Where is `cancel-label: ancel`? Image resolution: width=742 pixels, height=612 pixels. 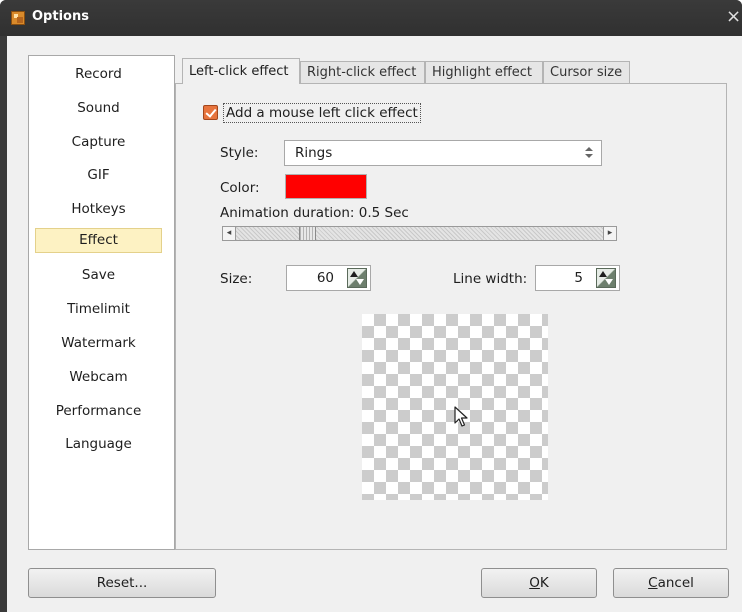 cancel-label: ancel is located at coordinates (675, 583).